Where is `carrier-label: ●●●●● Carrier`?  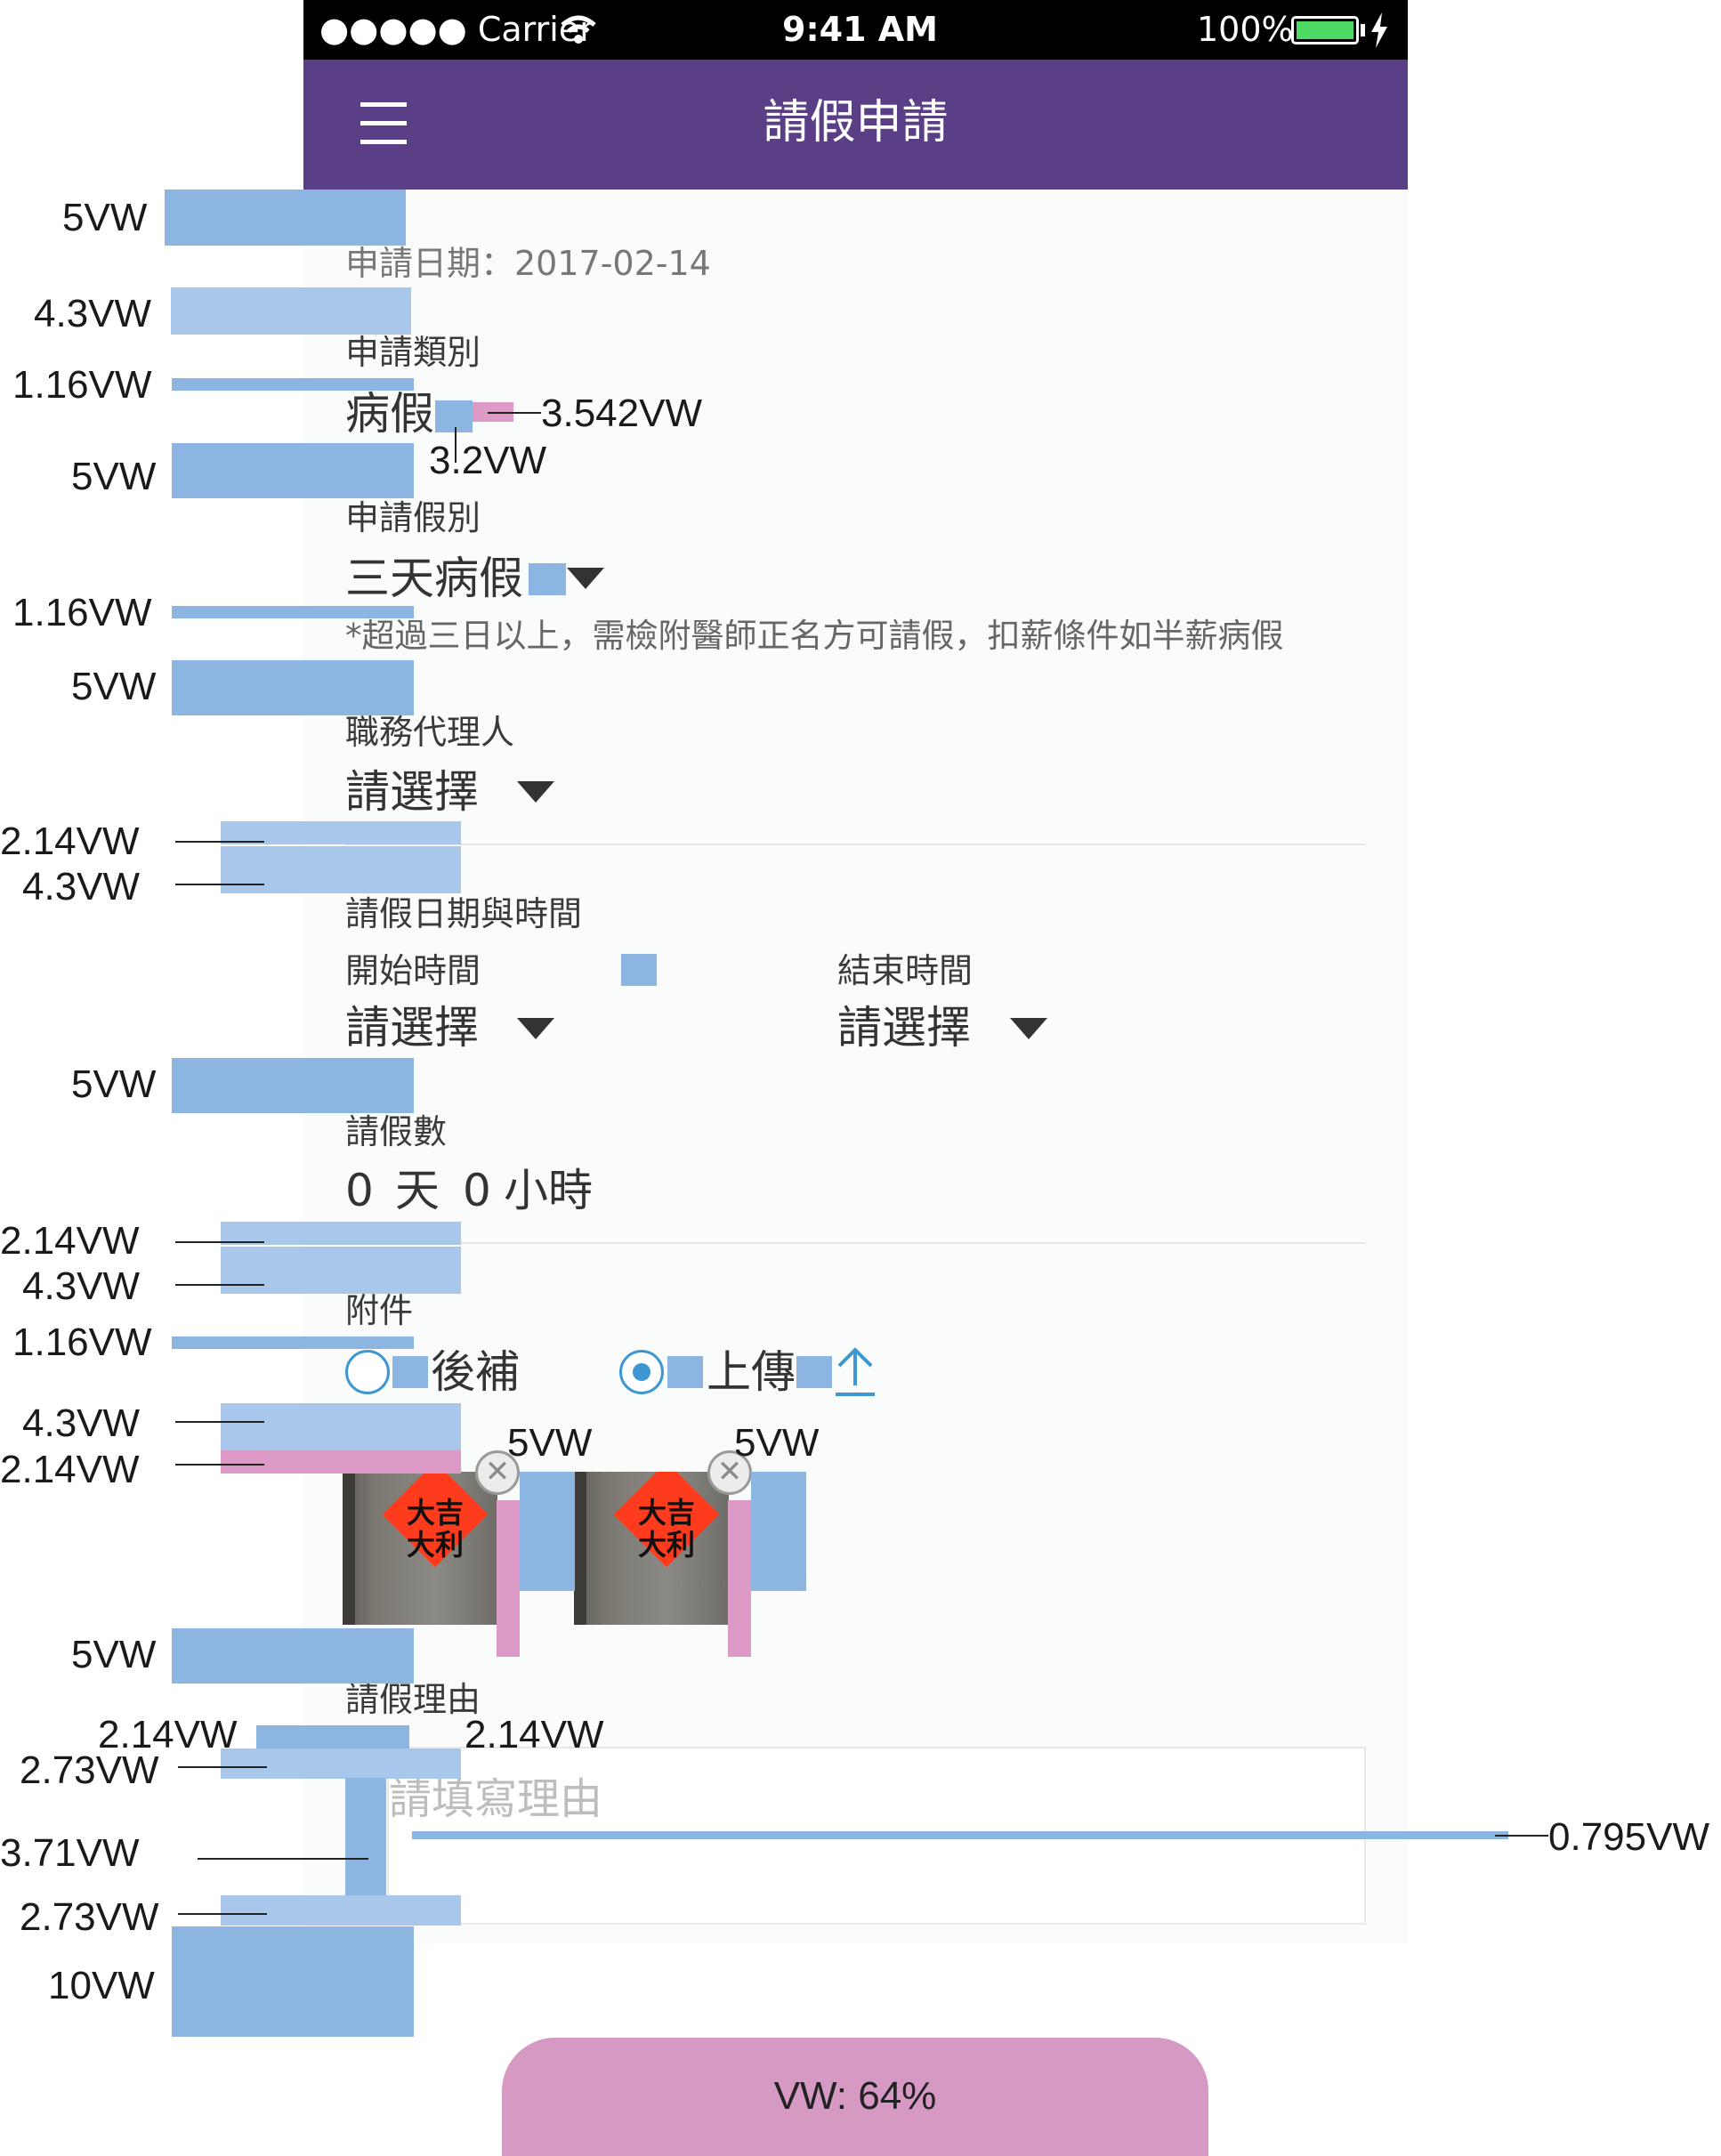 carrier-label: ●●●●● Carrier is located at coordinates (456, 30).